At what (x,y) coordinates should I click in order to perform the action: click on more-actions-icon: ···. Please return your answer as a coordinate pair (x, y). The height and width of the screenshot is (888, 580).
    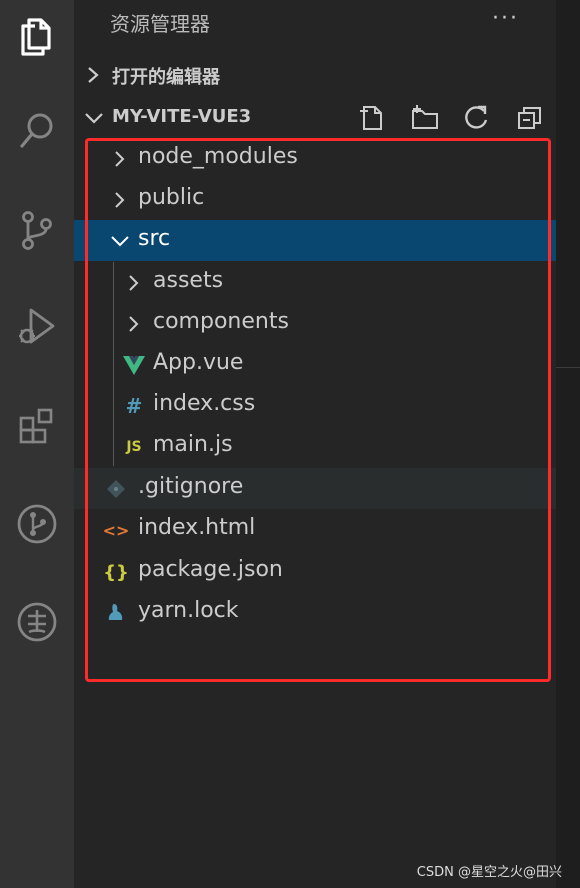
    Looking at the image, I should click on (505, 18).